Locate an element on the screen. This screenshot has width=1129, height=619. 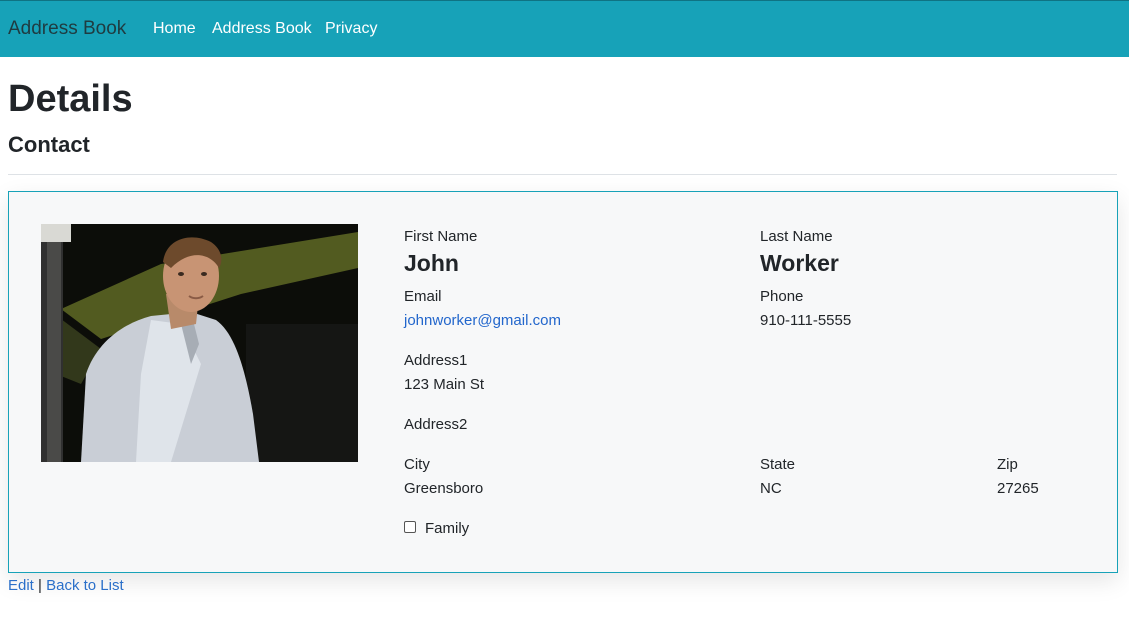
last-name-value: Worker is located at coordinates (799, 263).